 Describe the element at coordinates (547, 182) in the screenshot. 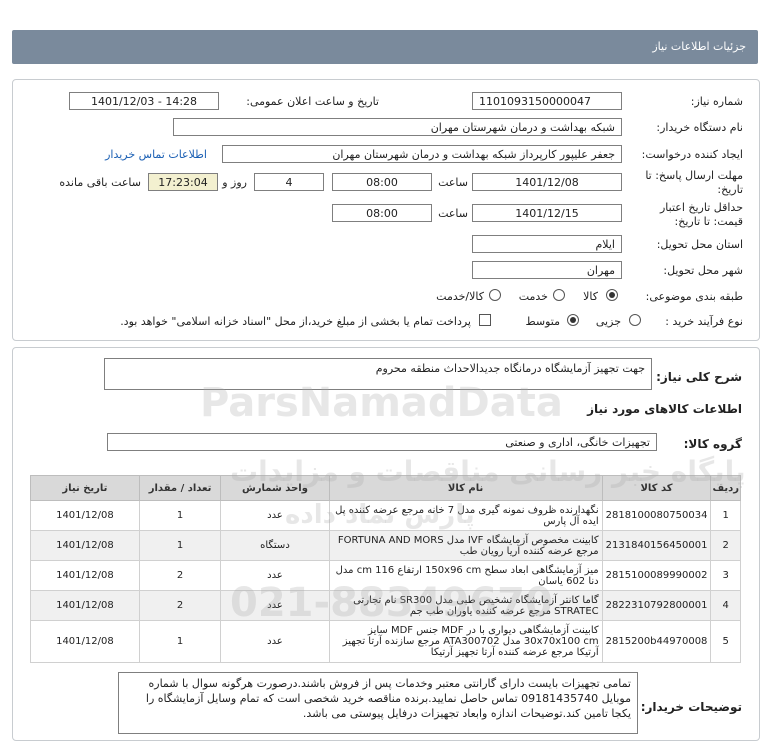

I see `deadline-date-field: 1401/12/08` at that location.